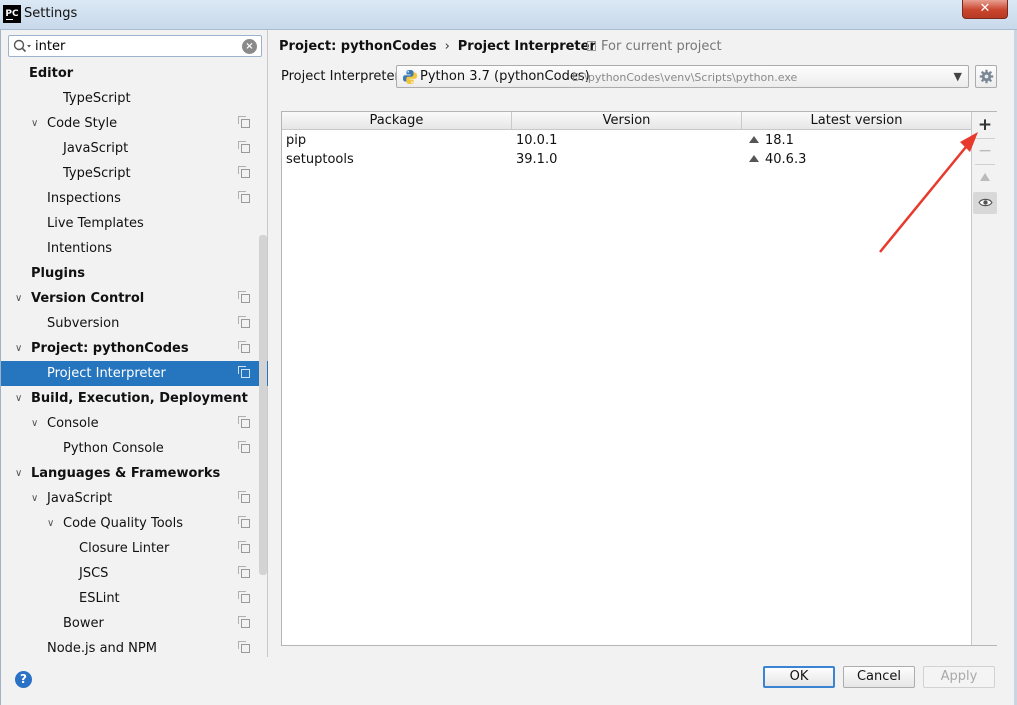  I want to click on latest-version-text: 40.6.3, so click(786, 159).